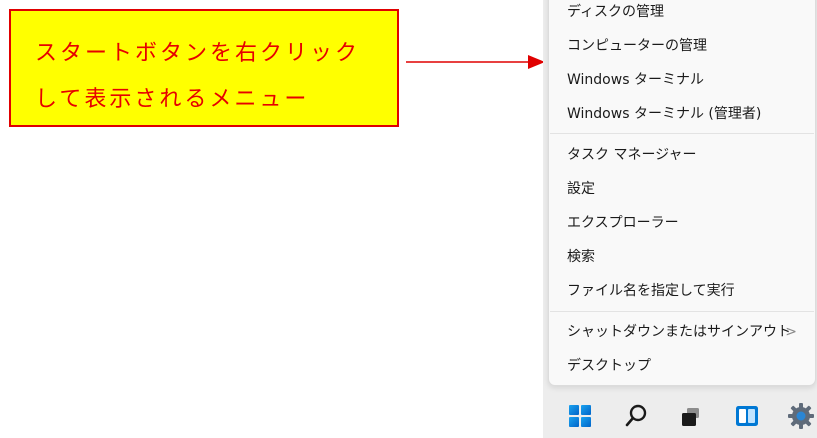 The height and width of the screenshot is (438, 817). I want to click on menu-item-label: デスクトップ, so click(609, 366).